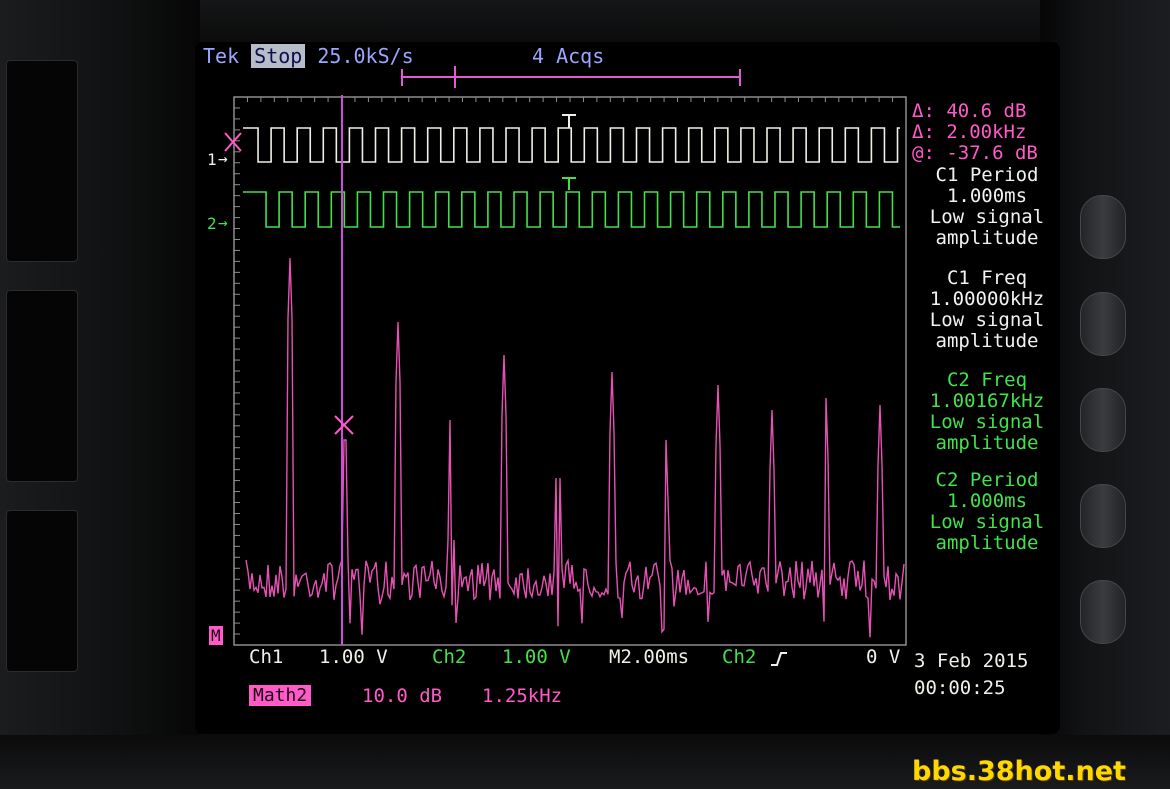  Describe the element at coordinates (449, 657) in the screenshot. I see `ch2-label: Ch2` at that location.